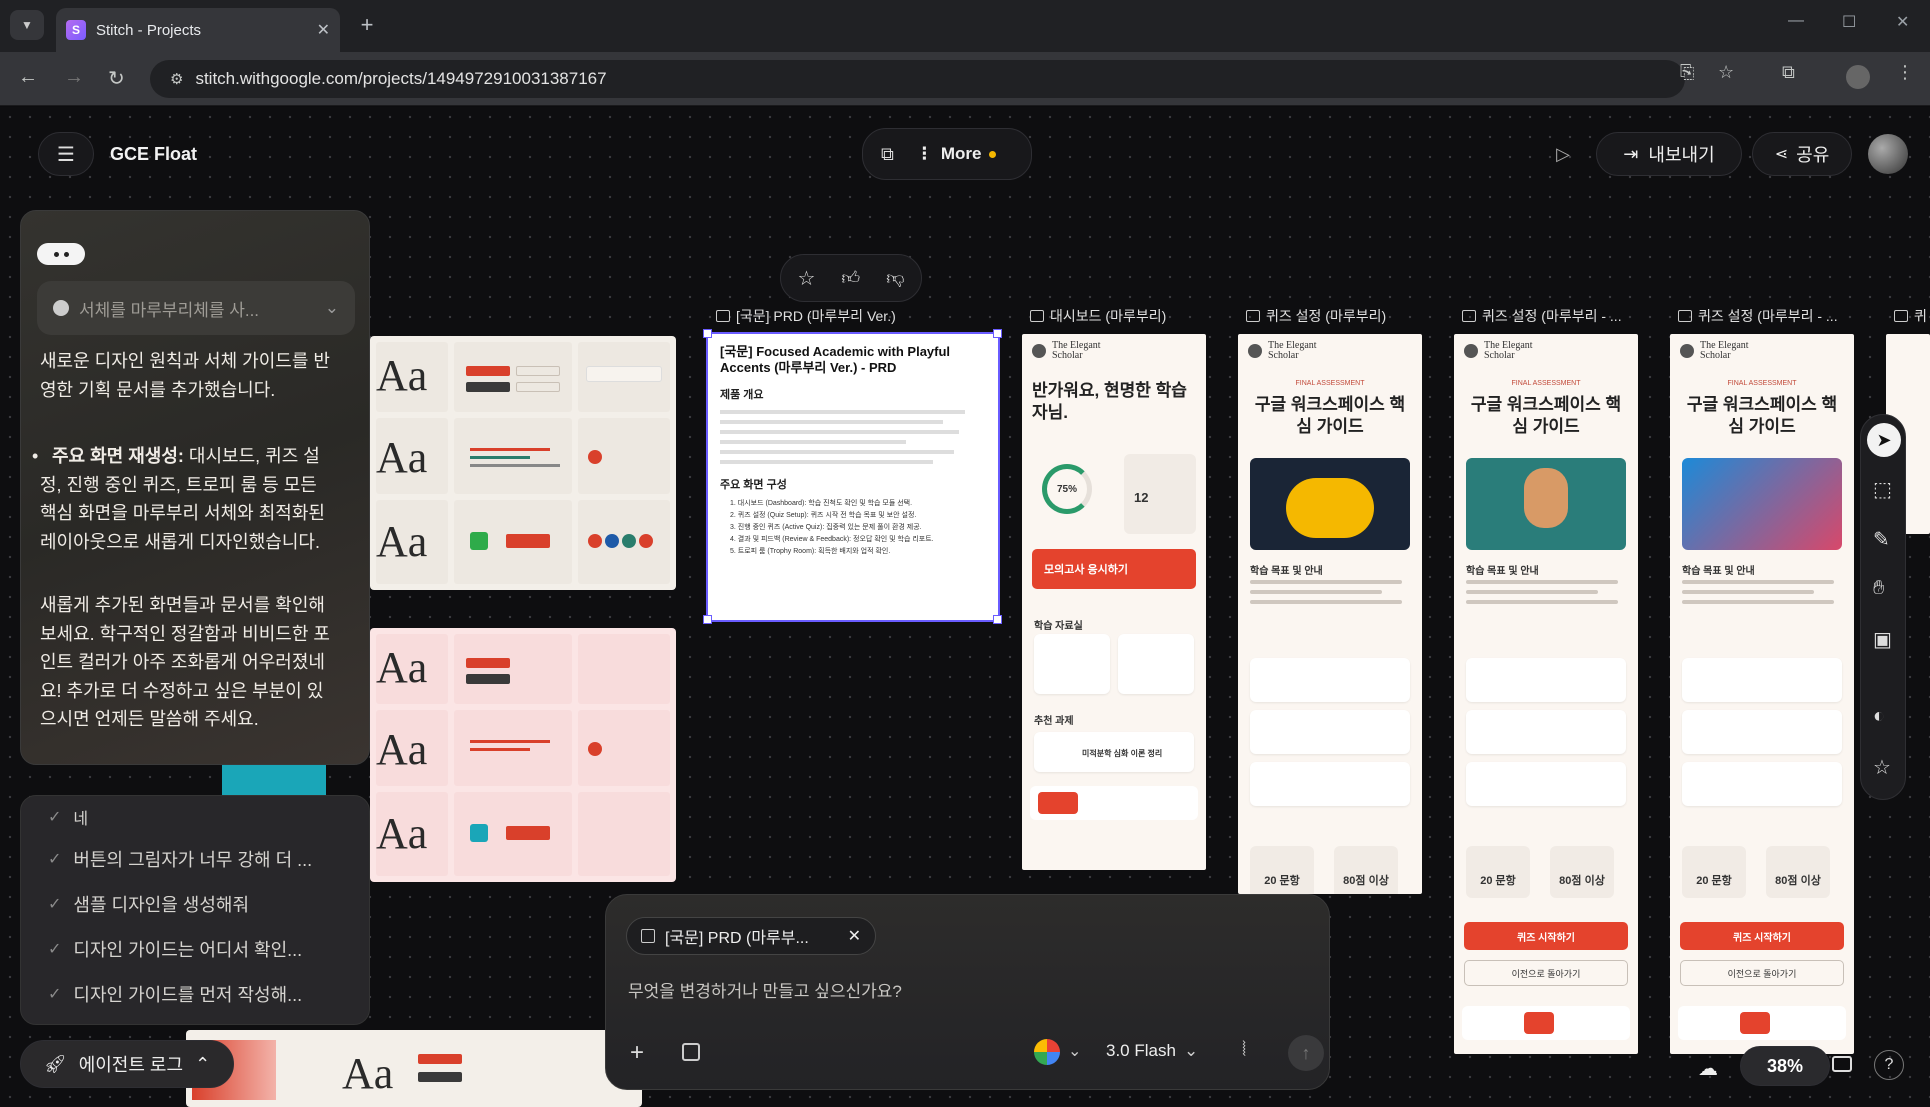  I want to click on add-icon: +, so click(637, 1053).